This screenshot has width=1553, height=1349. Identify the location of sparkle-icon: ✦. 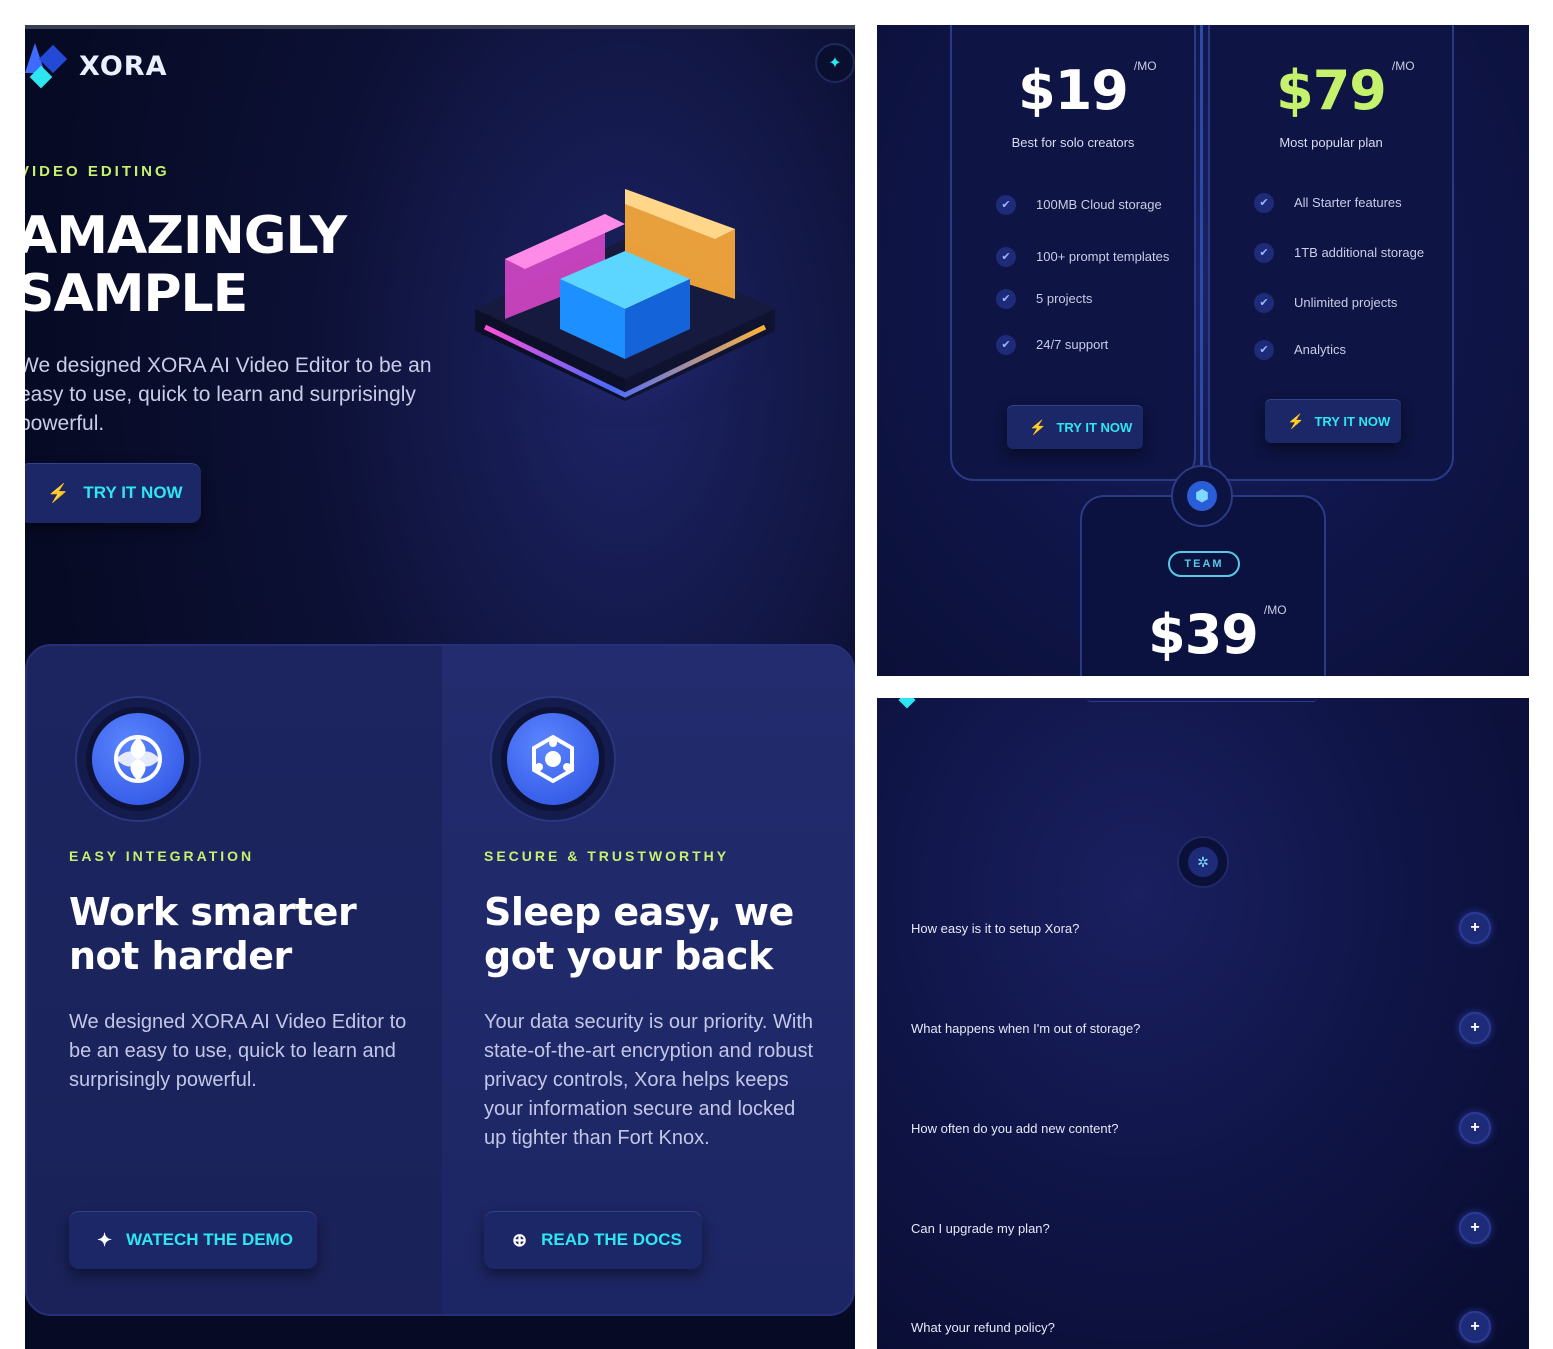
(835, 63).